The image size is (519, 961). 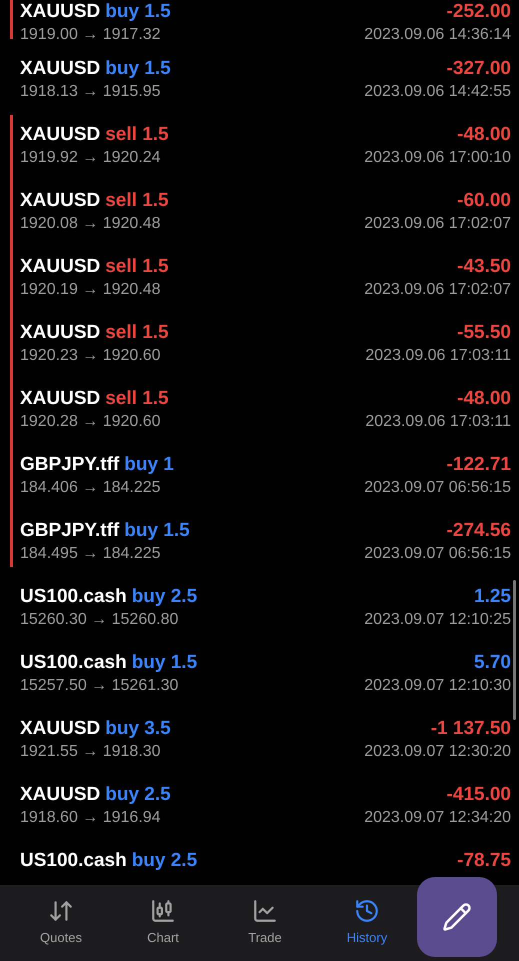 I want to click on nav-tab: History, so click(x=367, y=923).